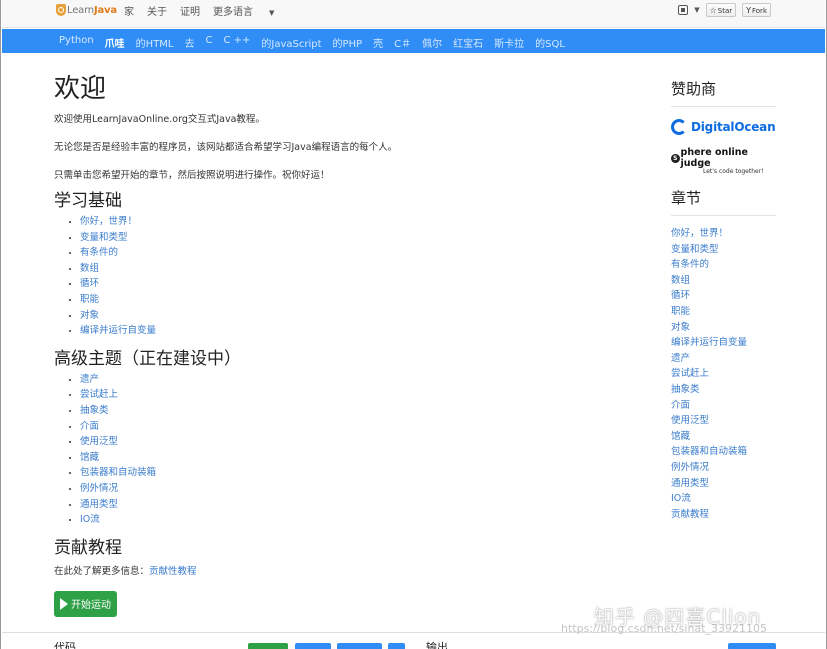 The width and height of the screenshot is (827, 649). What do you see at coordinates (190, 10) in the screenshot?
I see `nav-certificate: 证明` at bounding box center [190, 10].